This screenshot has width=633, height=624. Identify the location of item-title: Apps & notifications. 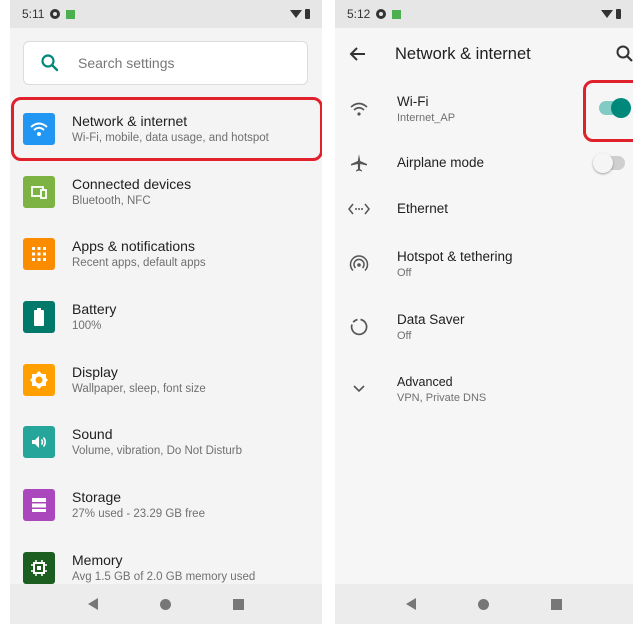
(133, 246).